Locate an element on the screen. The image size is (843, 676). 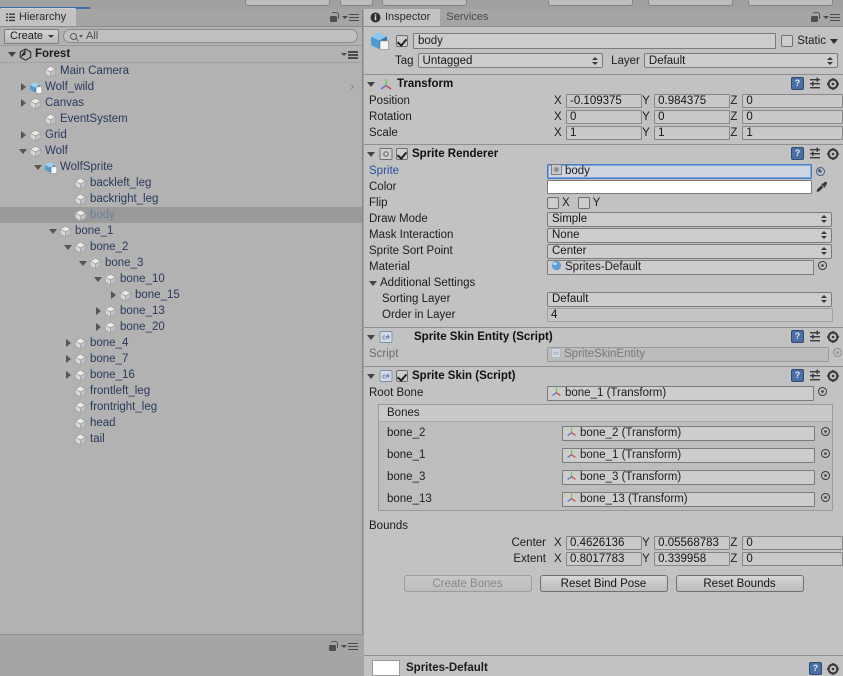
component-header-sprite-renderer: Sprite Renderer is located at coordinates (603, 154).